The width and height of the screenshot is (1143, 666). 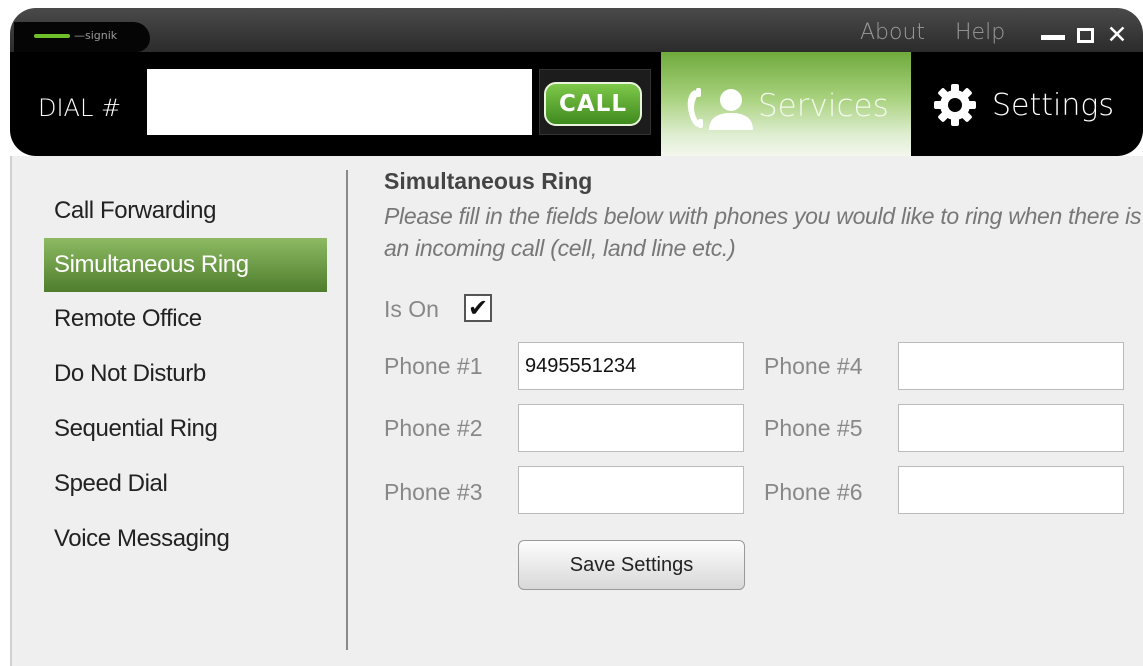 What do you see at coordinates (433, 366) in the screenshot?
I see `phone-1-label: Phone #1` at bounding box center [433, 366].